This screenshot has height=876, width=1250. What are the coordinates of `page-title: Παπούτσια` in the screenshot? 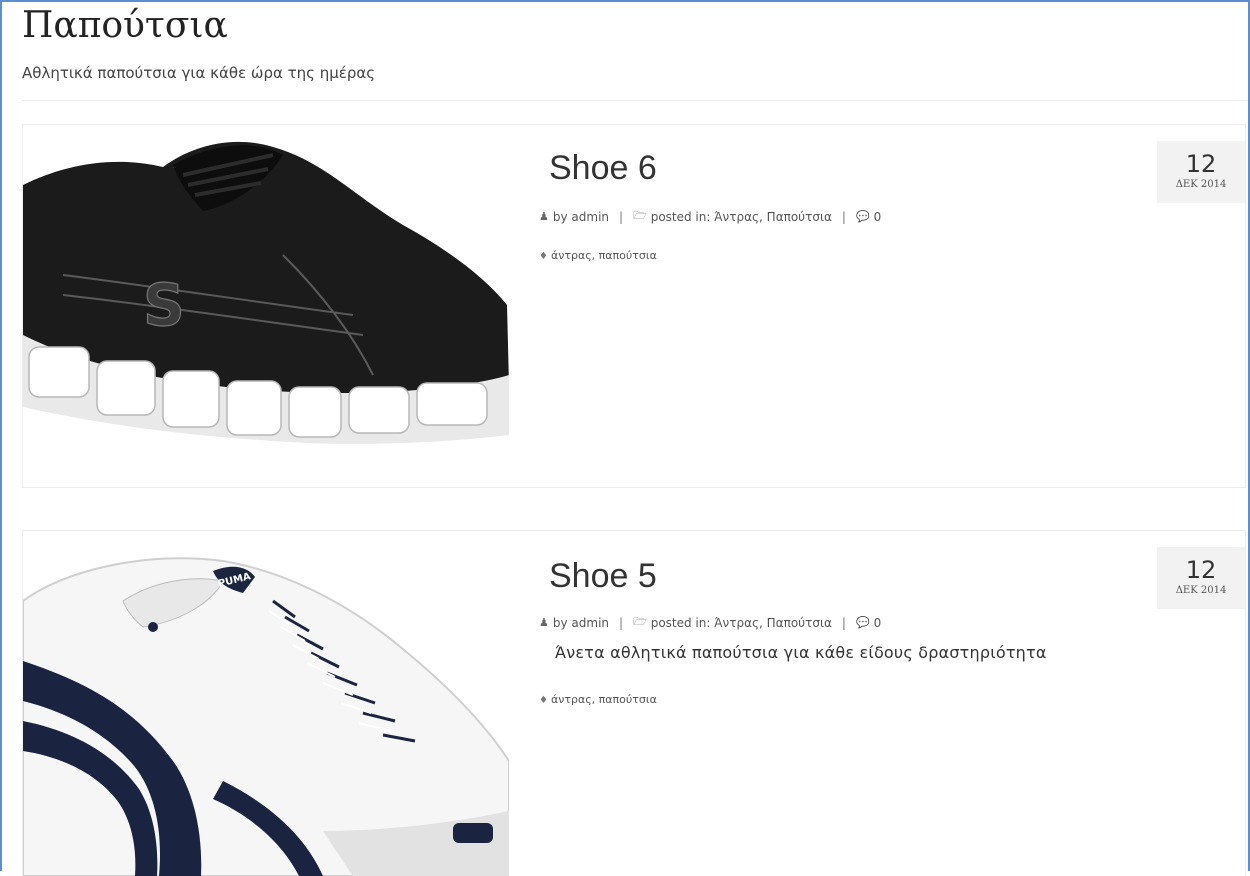 It's located at (125, 25).